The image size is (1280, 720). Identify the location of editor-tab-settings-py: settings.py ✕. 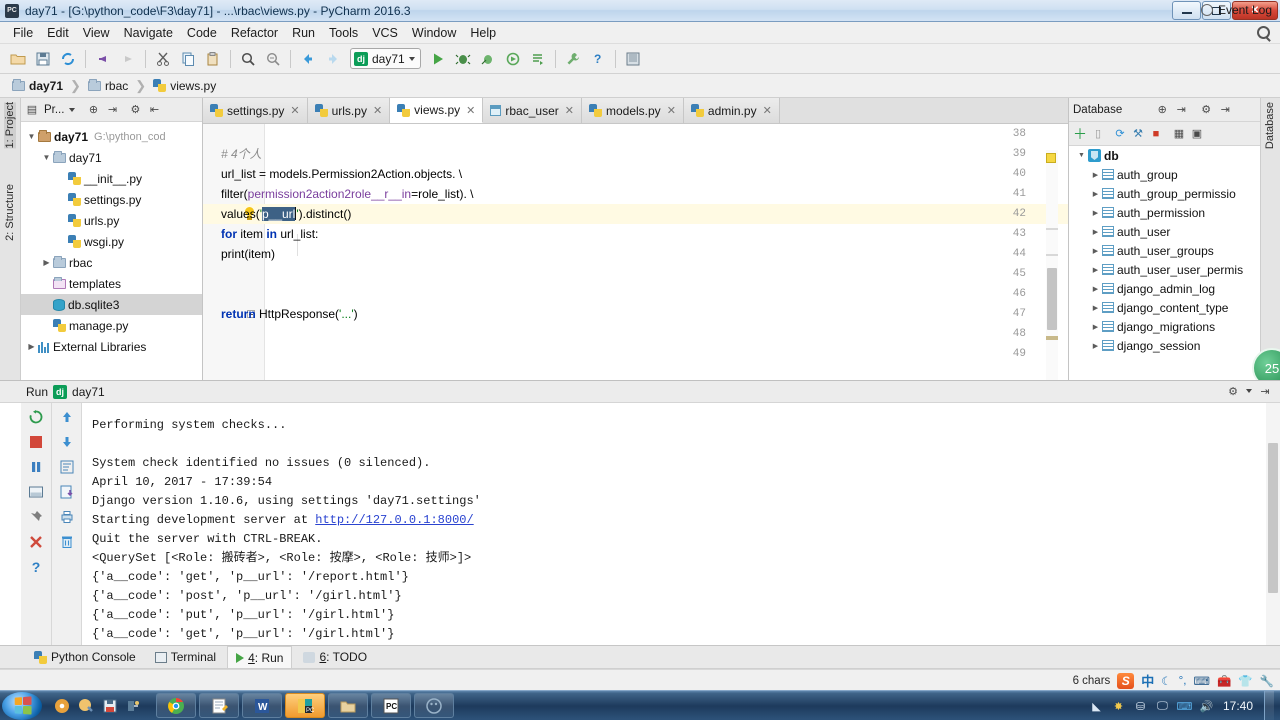
(255, 110).